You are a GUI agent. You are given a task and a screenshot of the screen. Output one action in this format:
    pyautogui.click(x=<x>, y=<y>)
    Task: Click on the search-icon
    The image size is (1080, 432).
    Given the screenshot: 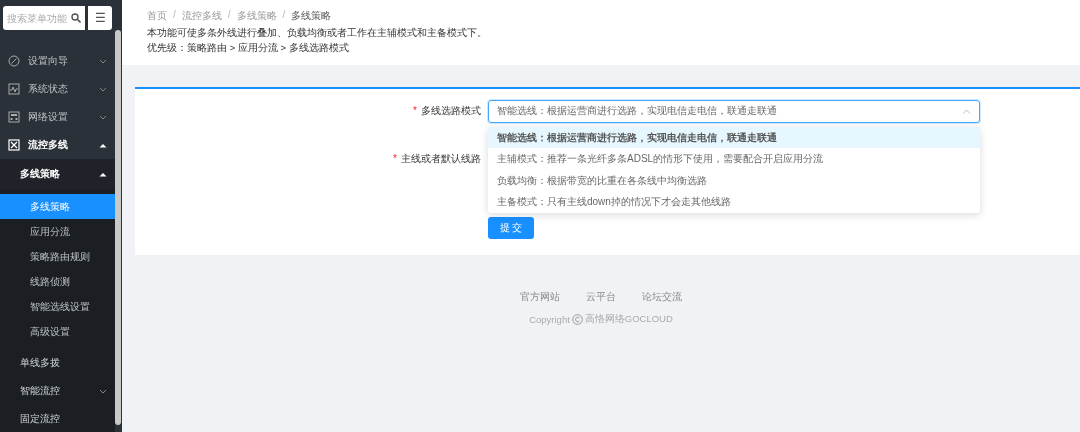 What is the action you would take?
    pyautogui.click(x=76, y=18)
    